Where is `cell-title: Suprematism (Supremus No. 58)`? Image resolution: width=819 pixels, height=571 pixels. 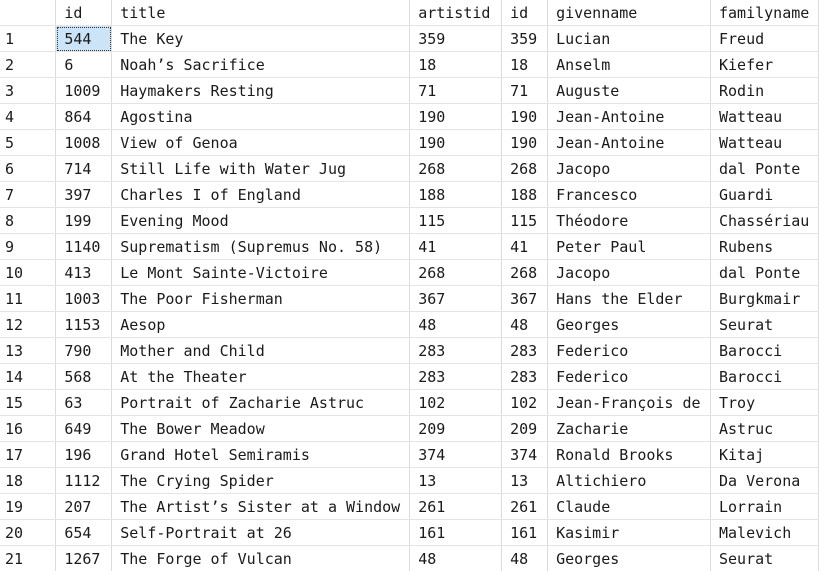 cell-title: Suprematism (Supremus No. 58) is located at coordinates (261, 247).